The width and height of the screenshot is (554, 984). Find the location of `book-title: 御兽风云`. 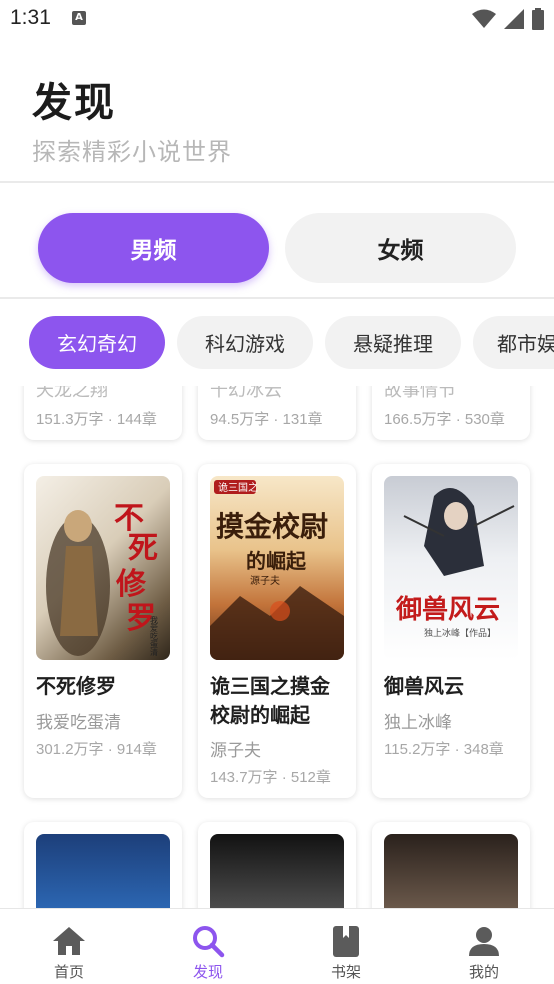

book-title: 御兽风云 is located at coordinates (424, 686).